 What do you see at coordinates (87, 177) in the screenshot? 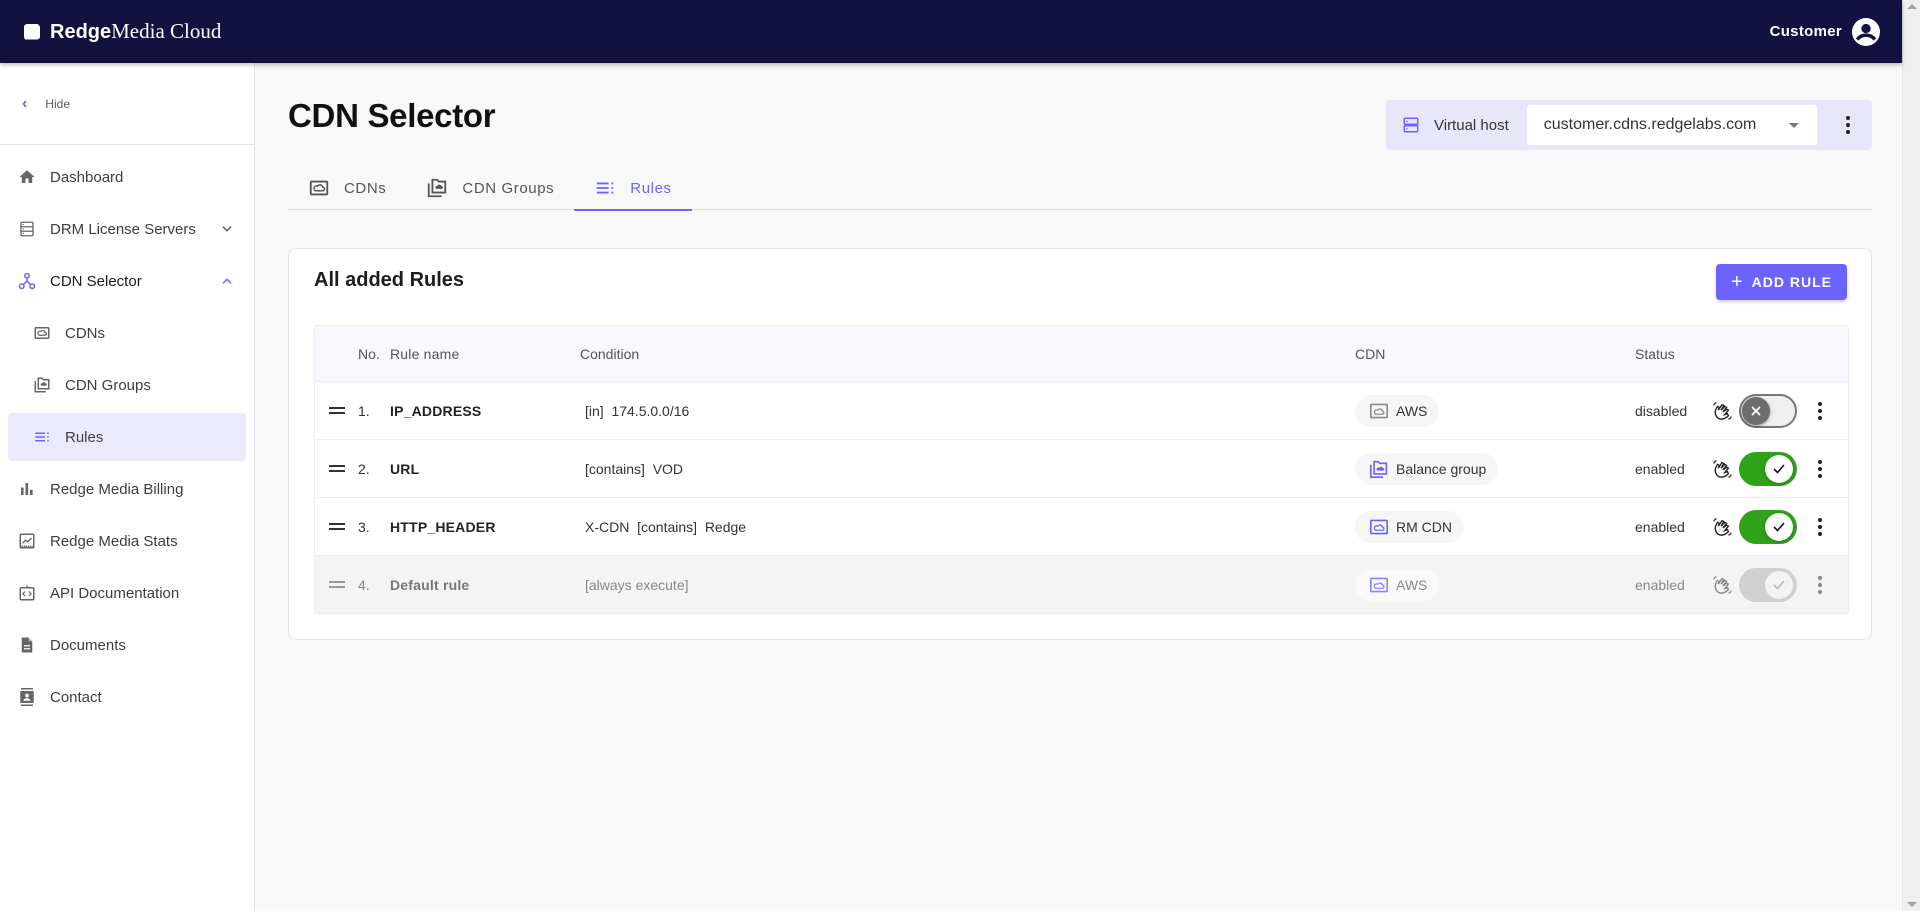
I see `sidebar-item-label: Dashboard` at bounding box center [87, 177].